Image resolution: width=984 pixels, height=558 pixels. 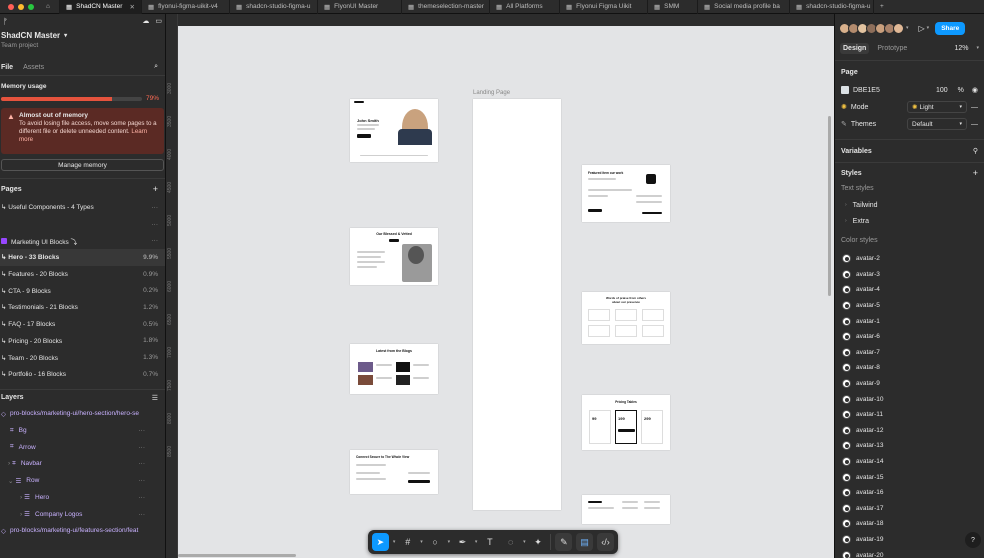 I want to click on page-item-selected: ↳ Hero - 33 Blocks 9.9%, so click(x=82, y=257).